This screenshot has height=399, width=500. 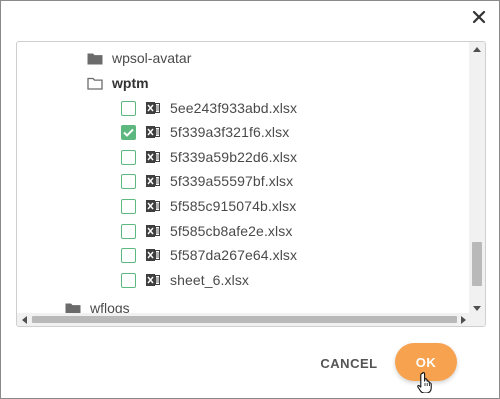 I want to click on file-name: 5f339a3f321f6.xlsx, so click(x=230, y=132).